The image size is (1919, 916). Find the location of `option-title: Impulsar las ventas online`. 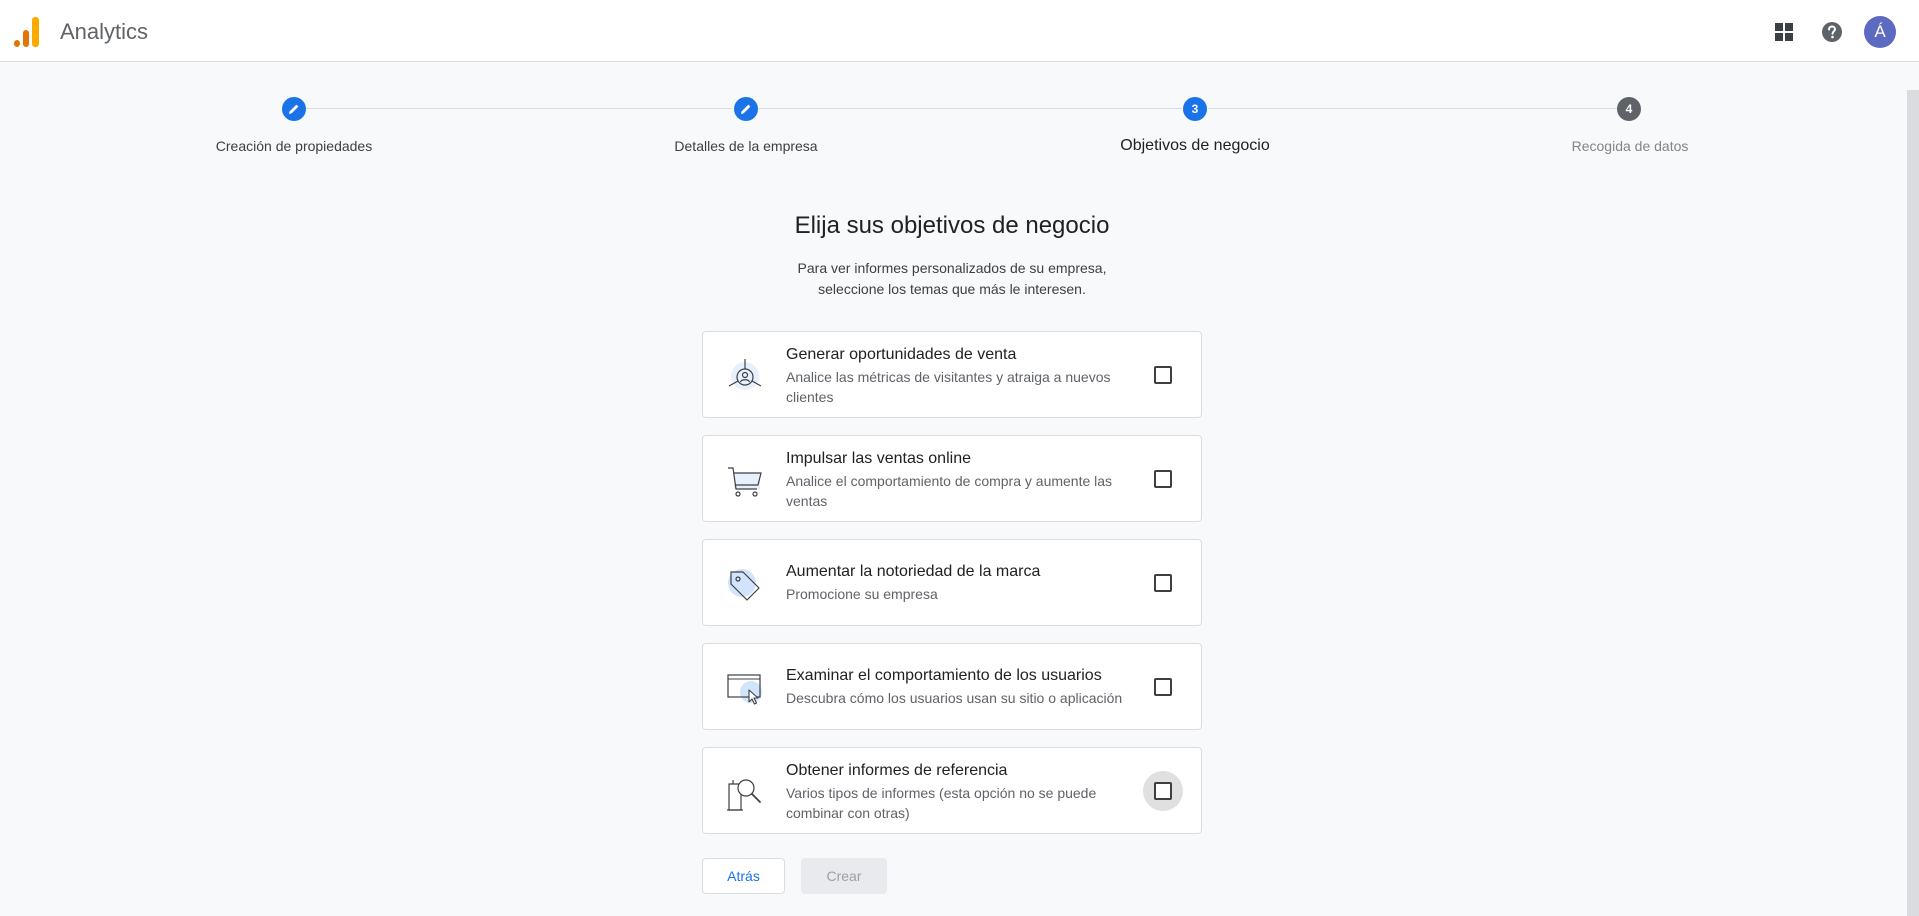

option-title: Impulsar las ventas online is located at coordinates (878, 458).